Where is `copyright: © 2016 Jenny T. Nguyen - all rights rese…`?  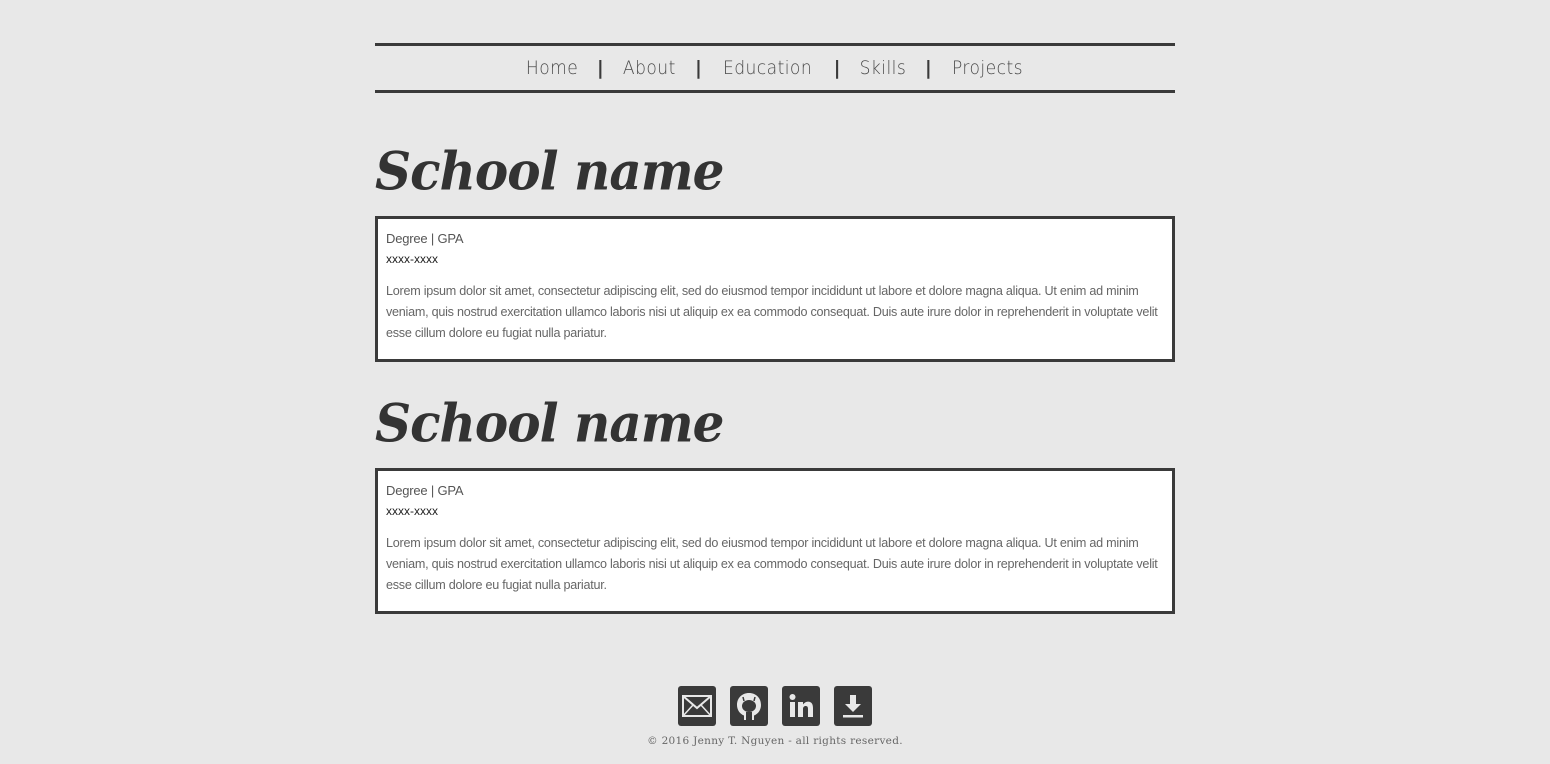
copyright: © 2016 Jenny T. Nguyen - all rights rese… is located at coordinates (775, 741).